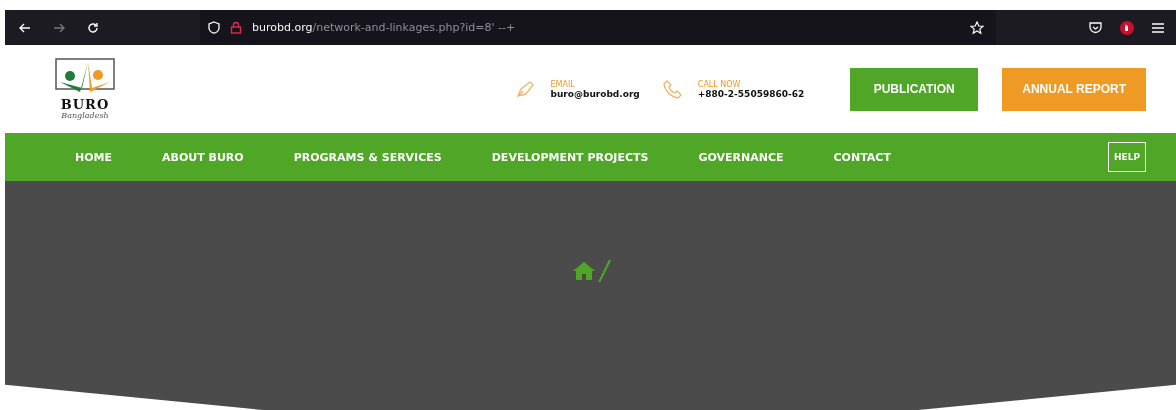 The height and width of the screenshot is (410, 1176). What do you see at coordinates (59, 27) in the screenshot?
I see `forward-arrow-icon` at bounding box center [59, 27].